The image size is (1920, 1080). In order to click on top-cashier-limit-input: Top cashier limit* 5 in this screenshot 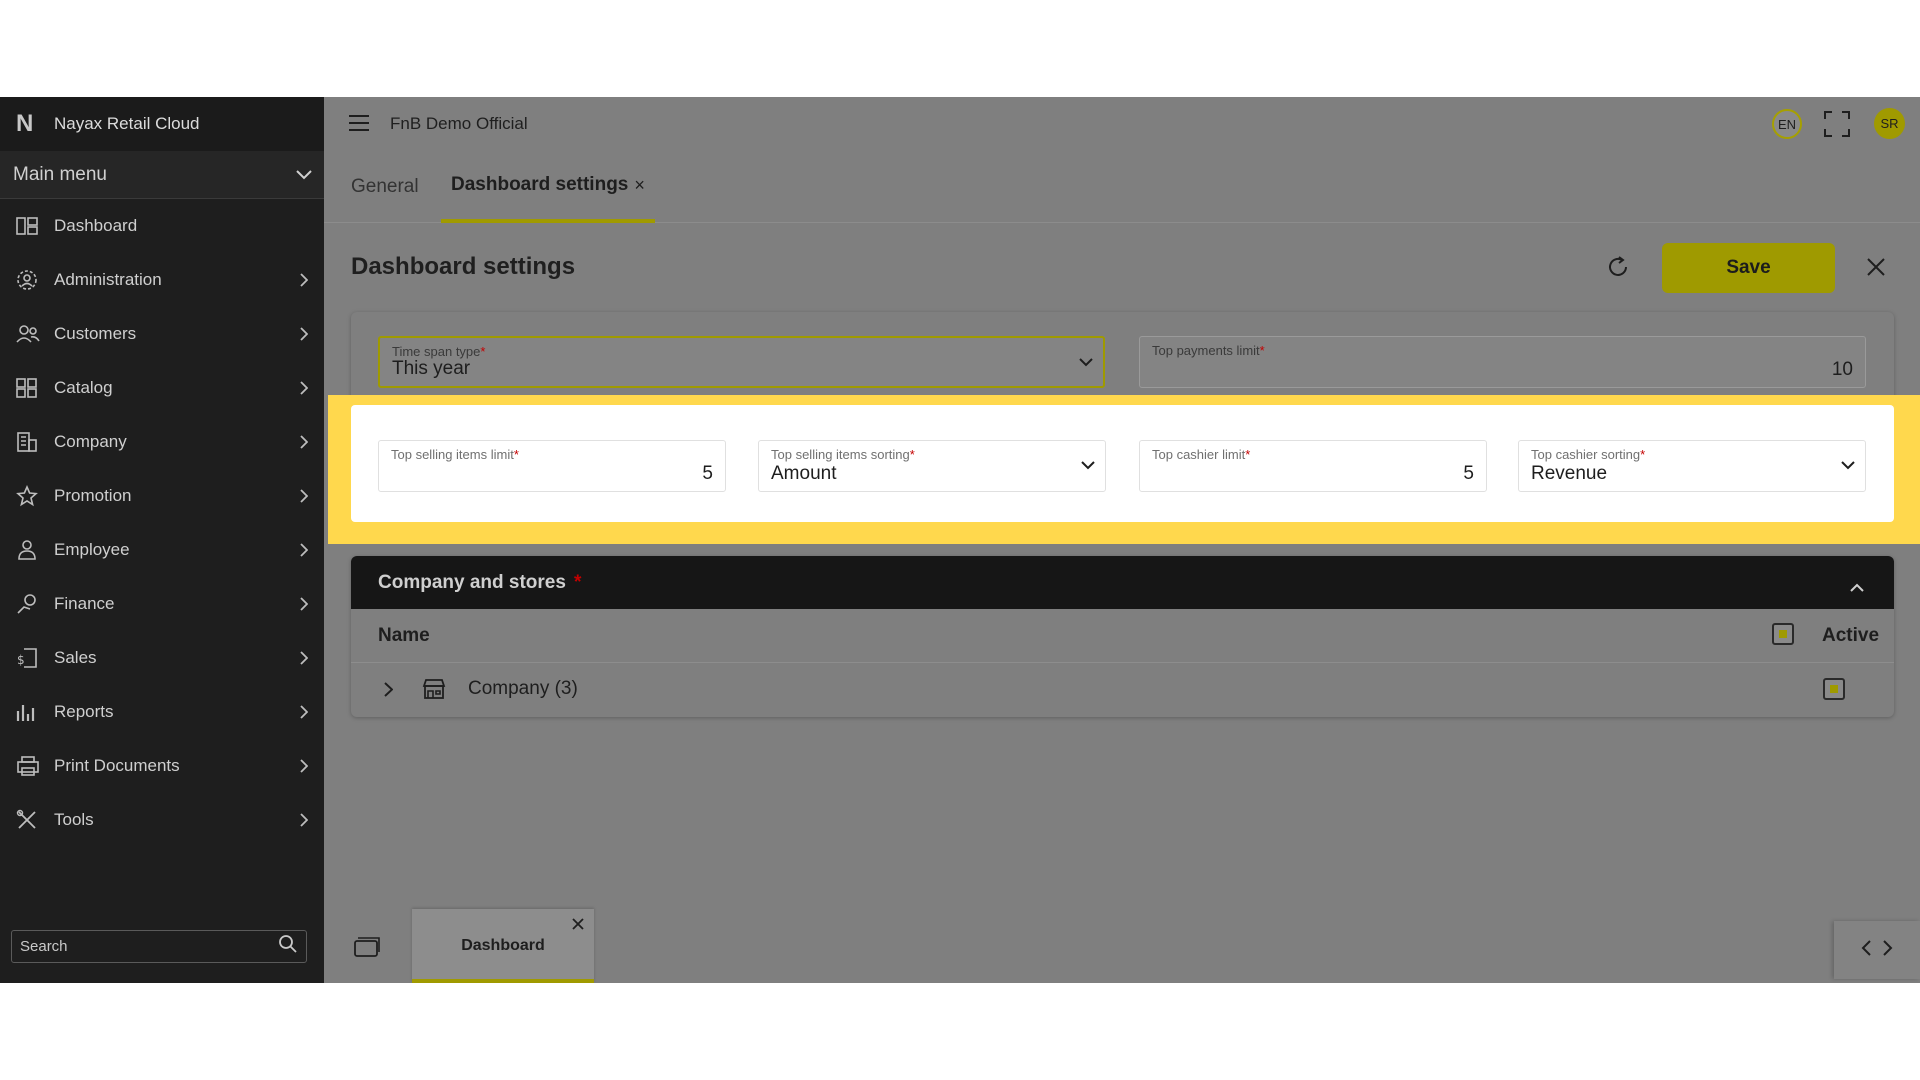, I will do `click(1313, 466)`.